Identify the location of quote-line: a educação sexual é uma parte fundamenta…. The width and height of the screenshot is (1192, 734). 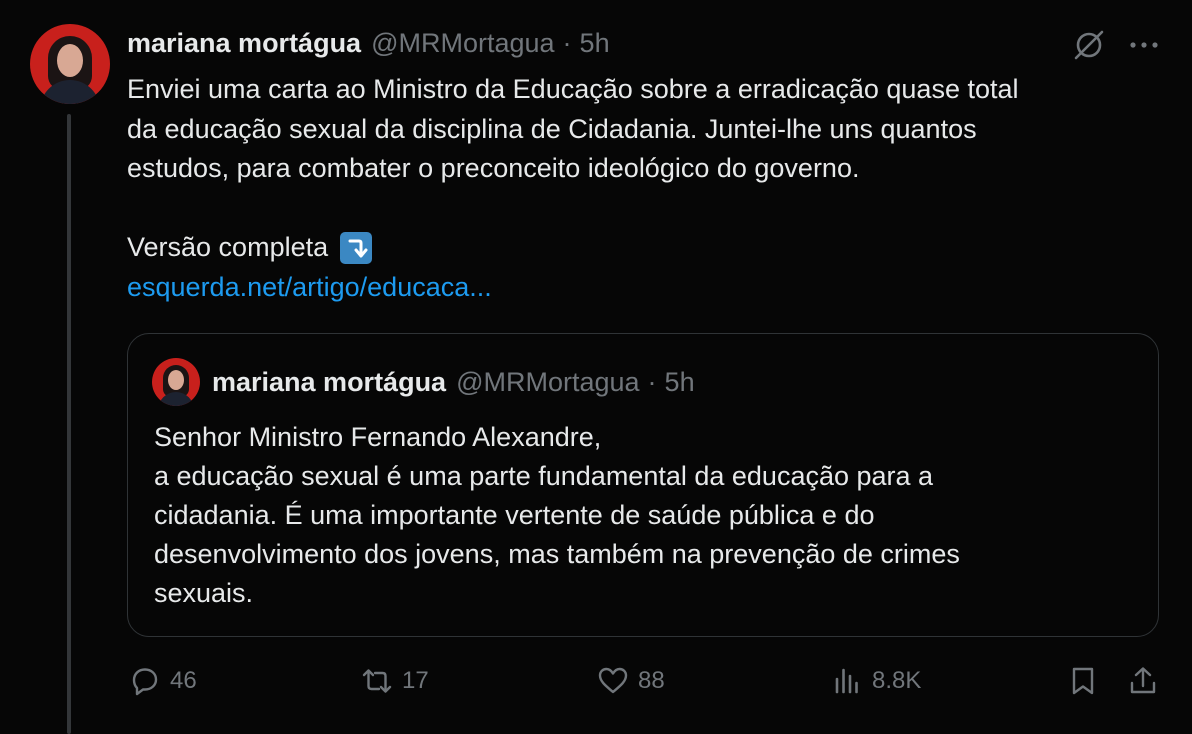
(544, 476).